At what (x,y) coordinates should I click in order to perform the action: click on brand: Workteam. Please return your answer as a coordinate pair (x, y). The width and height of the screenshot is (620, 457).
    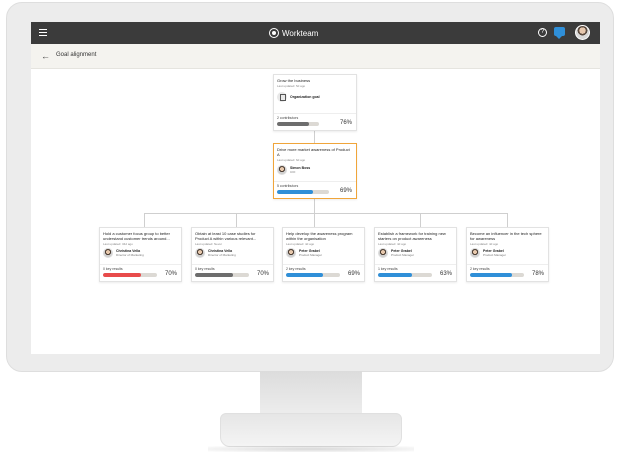
    Looking at the image, I should click on (293, 33).